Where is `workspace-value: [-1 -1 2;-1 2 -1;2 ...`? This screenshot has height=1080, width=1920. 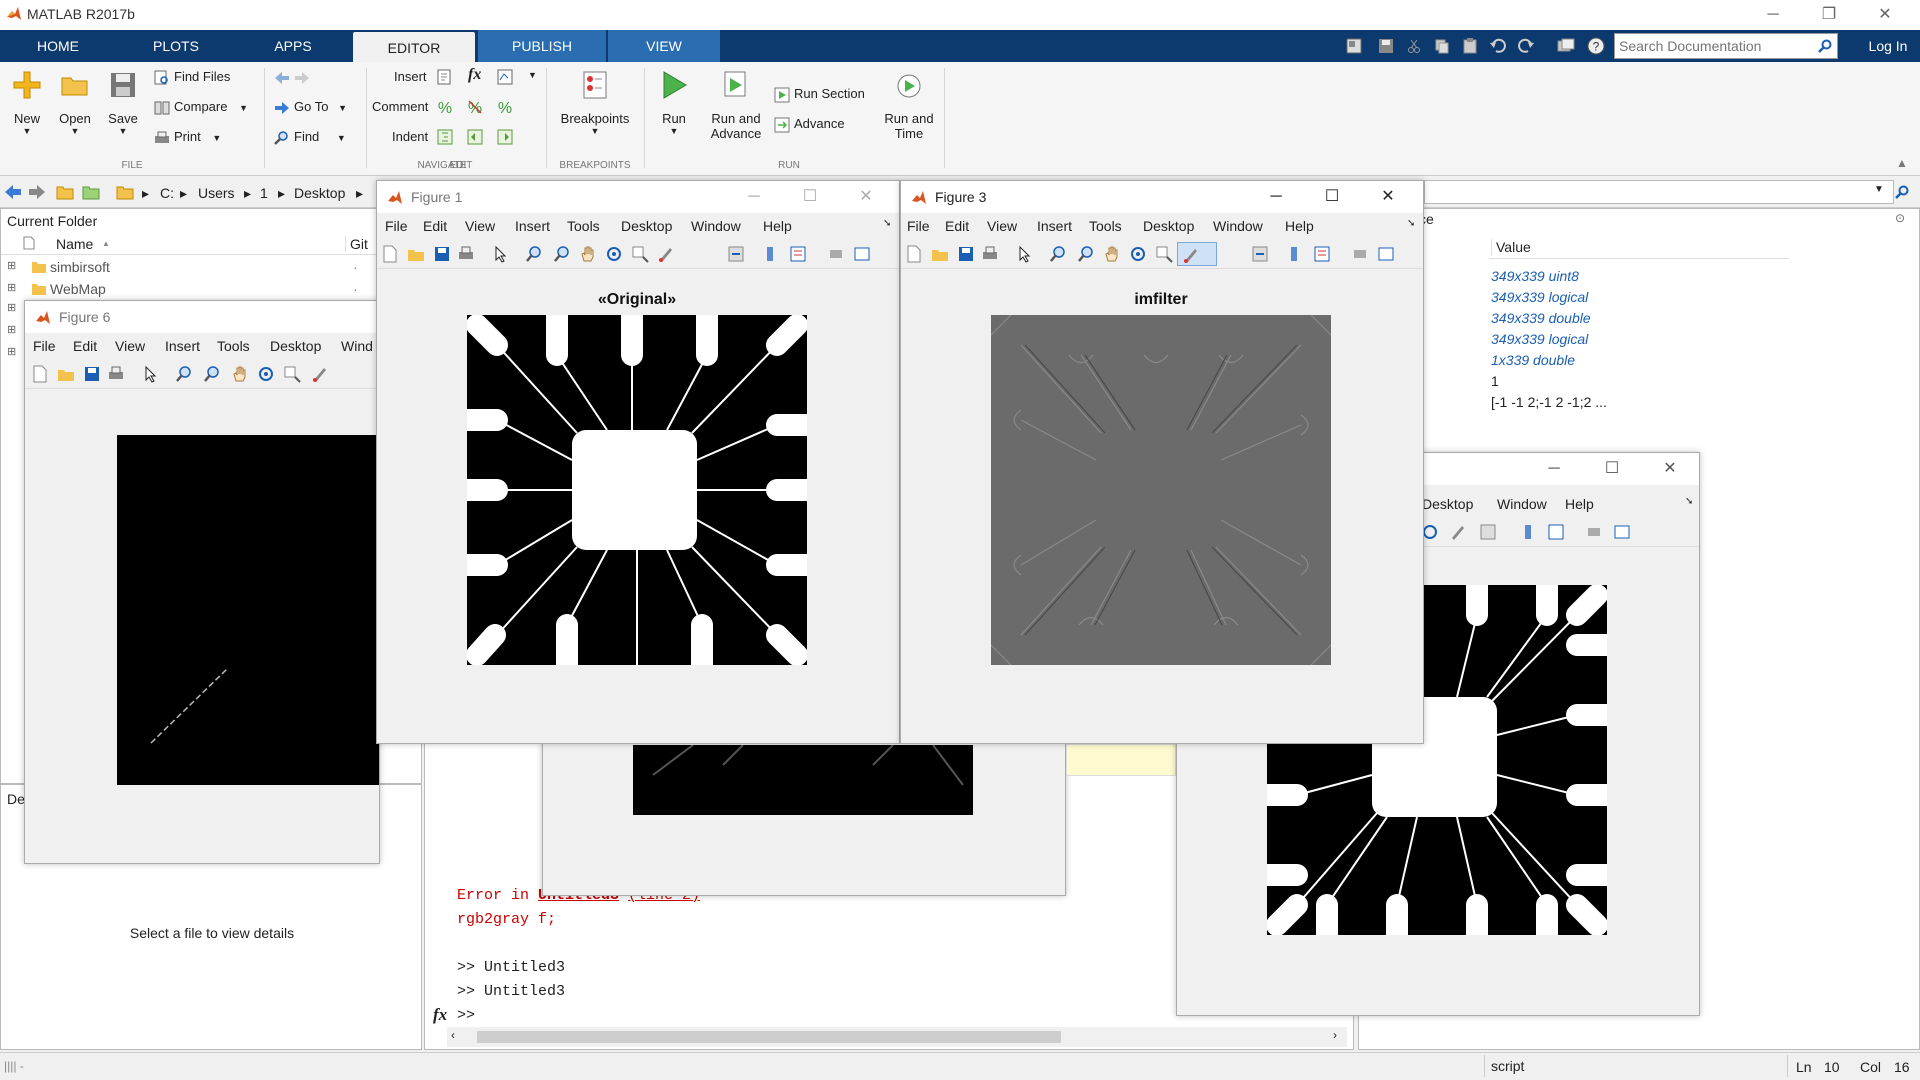
workspace-value: [-1 -1 2;-1 2 -1;2 ... is located at coordinates (1549, 402).